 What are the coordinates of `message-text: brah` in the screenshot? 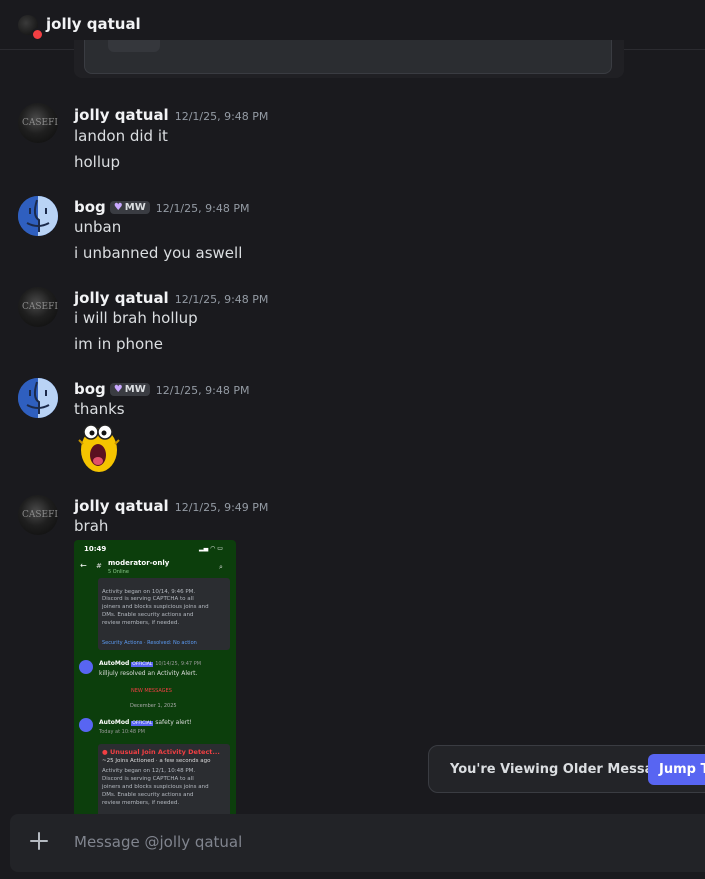 It's located at (91, 526).